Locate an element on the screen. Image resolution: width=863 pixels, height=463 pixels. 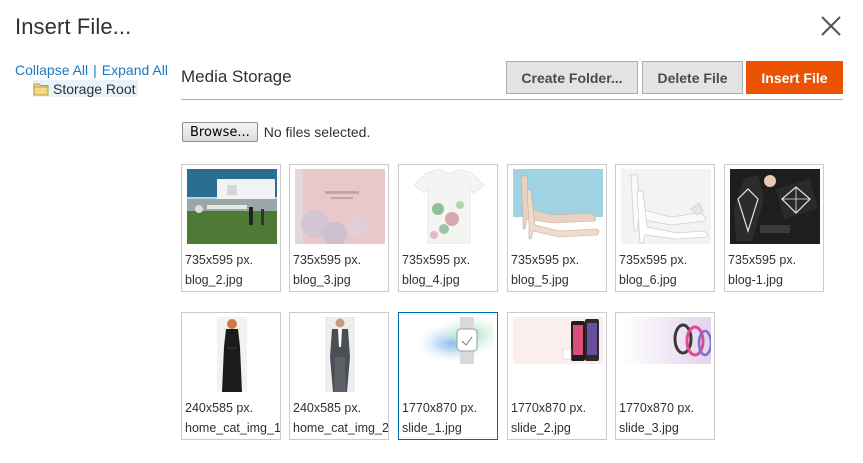
storage-title: Media Storage is located at coordinates (236, 76).